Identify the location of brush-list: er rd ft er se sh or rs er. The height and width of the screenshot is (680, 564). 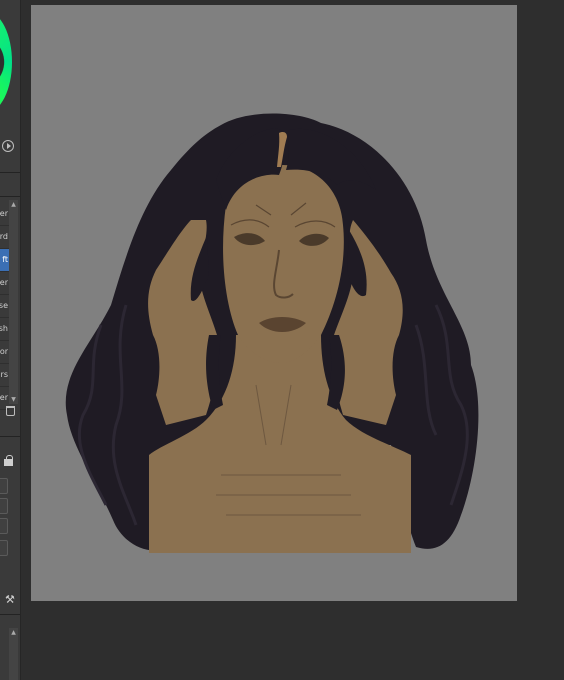
(4, 306).